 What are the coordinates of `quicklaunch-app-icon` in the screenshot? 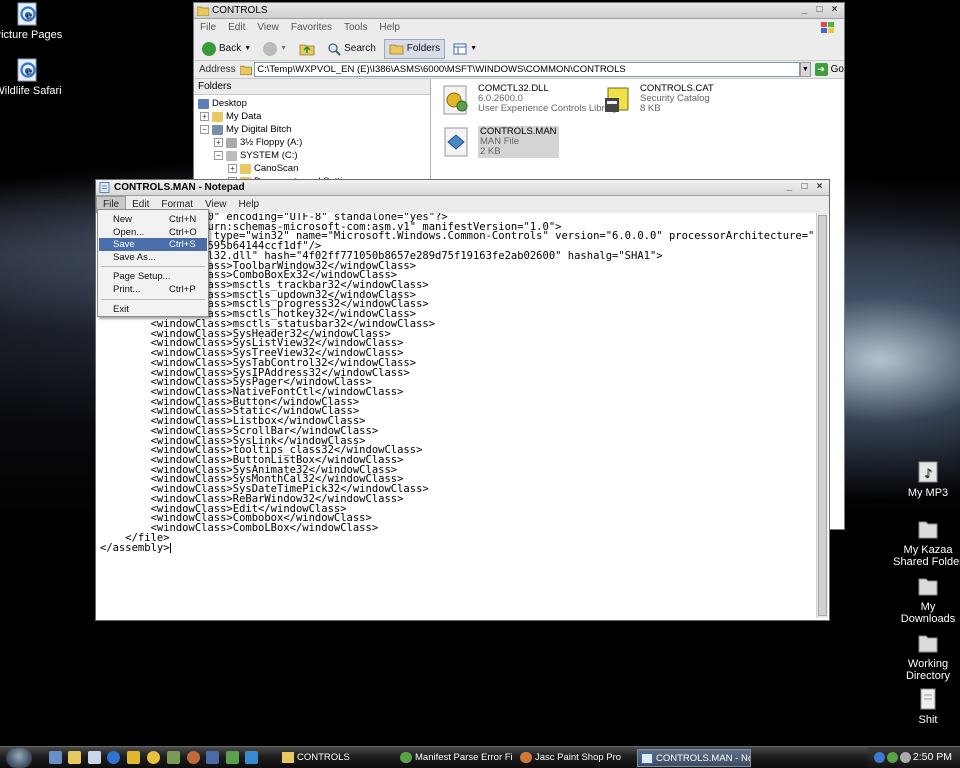 It's located at (173, 757).